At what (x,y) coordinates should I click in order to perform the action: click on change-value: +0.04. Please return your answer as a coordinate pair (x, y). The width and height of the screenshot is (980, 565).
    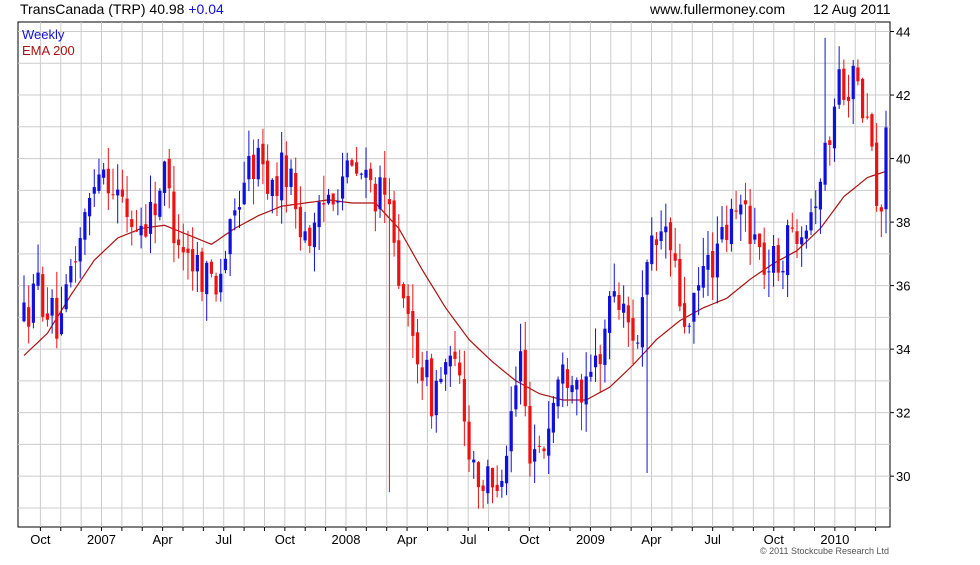
    Looking at the image, I should click on (206, 9).